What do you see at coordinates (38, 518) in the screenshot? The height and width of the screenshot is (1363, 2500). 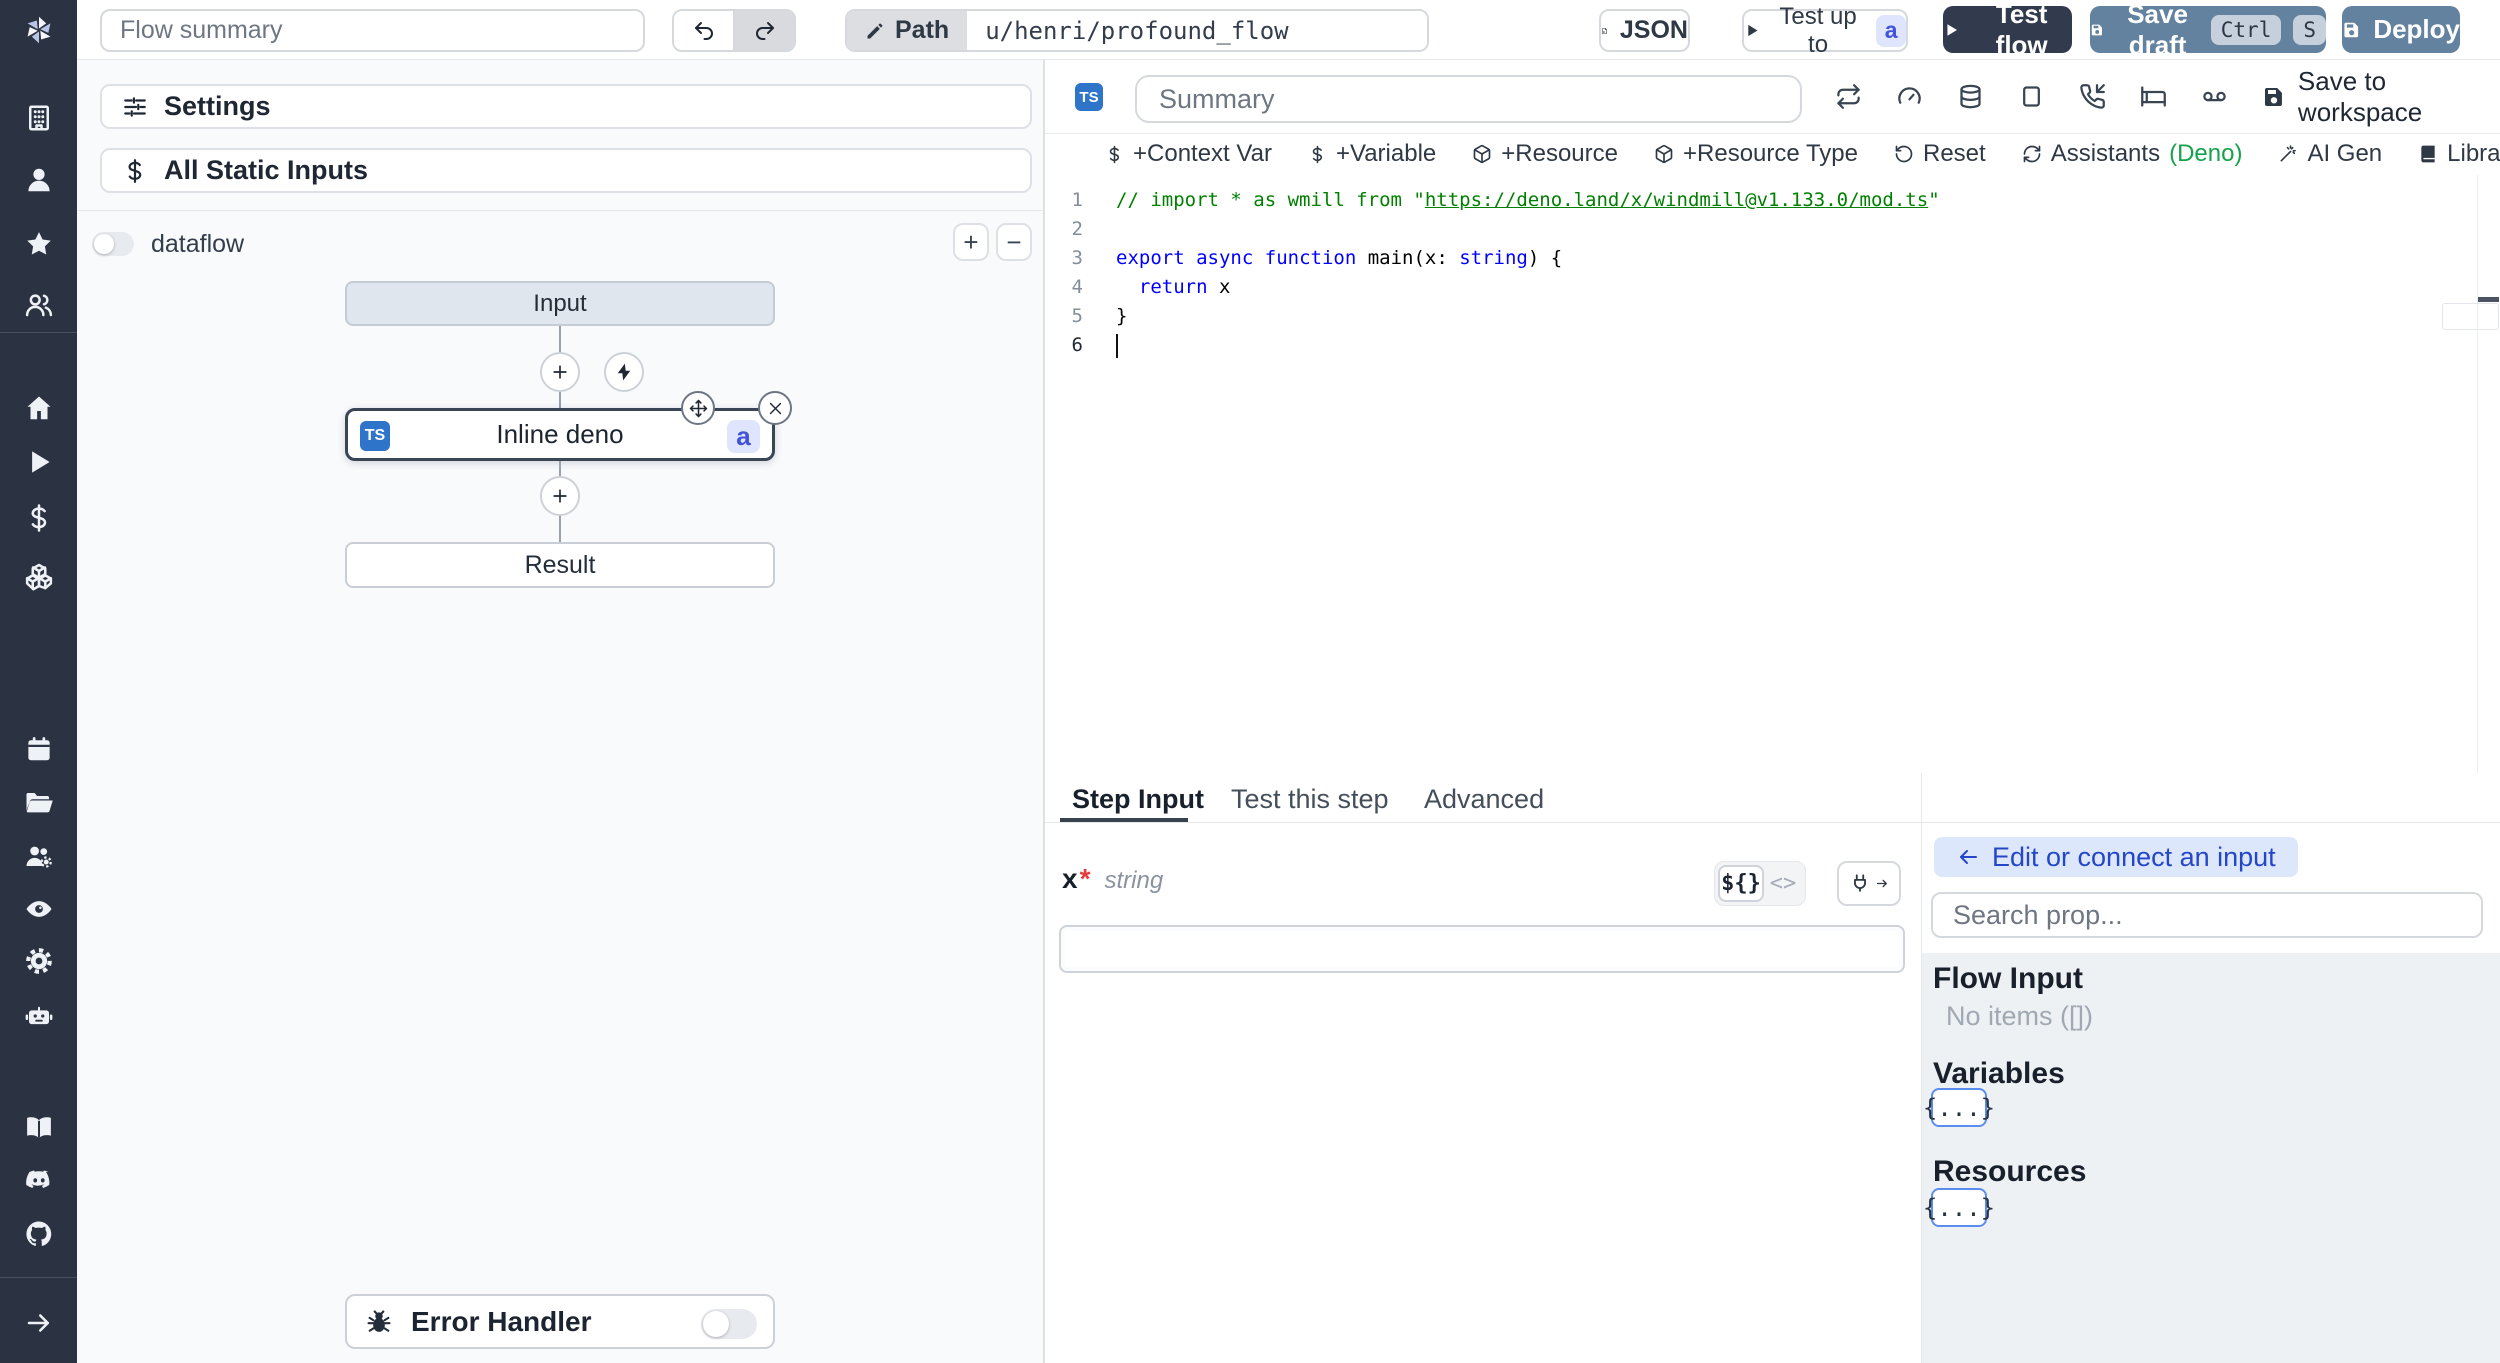 I see `sidebar-item-variables` at bounding box center [38, 518].